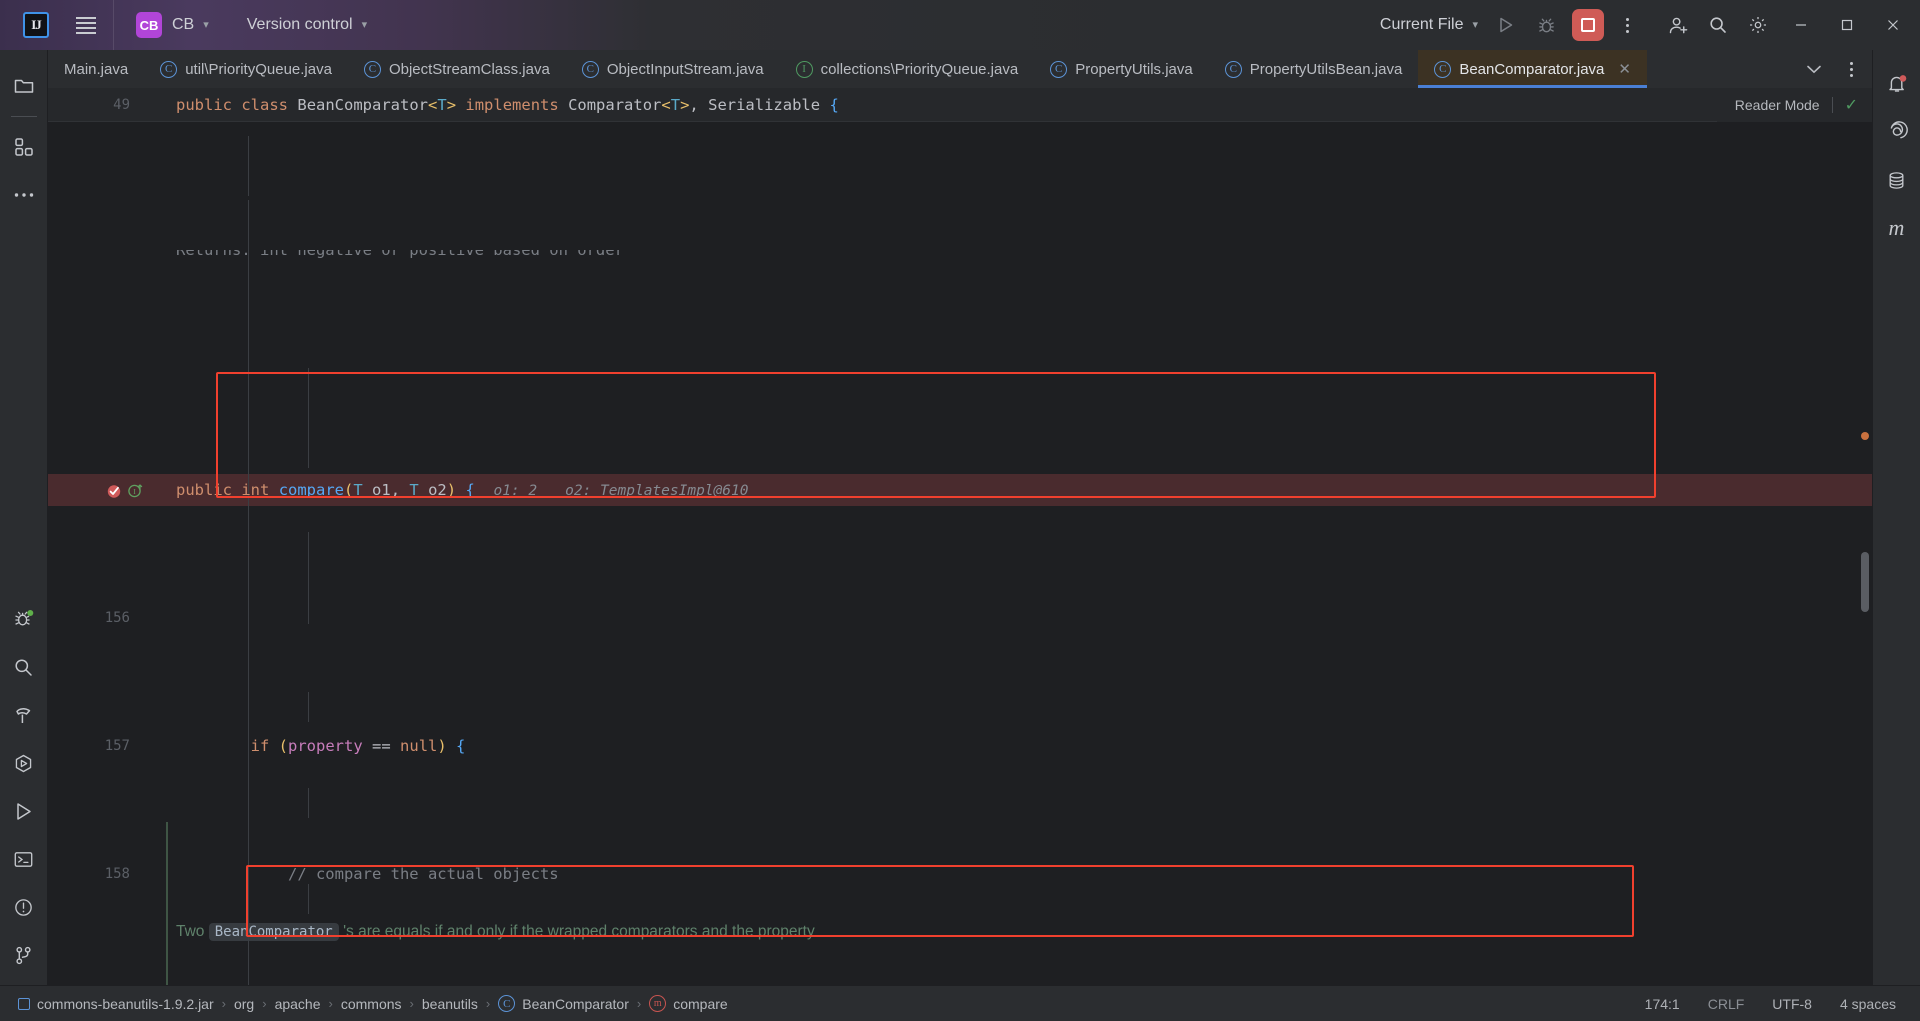 This screenshot has width=1920, height=1021. I want to click on ai-assistant-button, so click(1897, 132).